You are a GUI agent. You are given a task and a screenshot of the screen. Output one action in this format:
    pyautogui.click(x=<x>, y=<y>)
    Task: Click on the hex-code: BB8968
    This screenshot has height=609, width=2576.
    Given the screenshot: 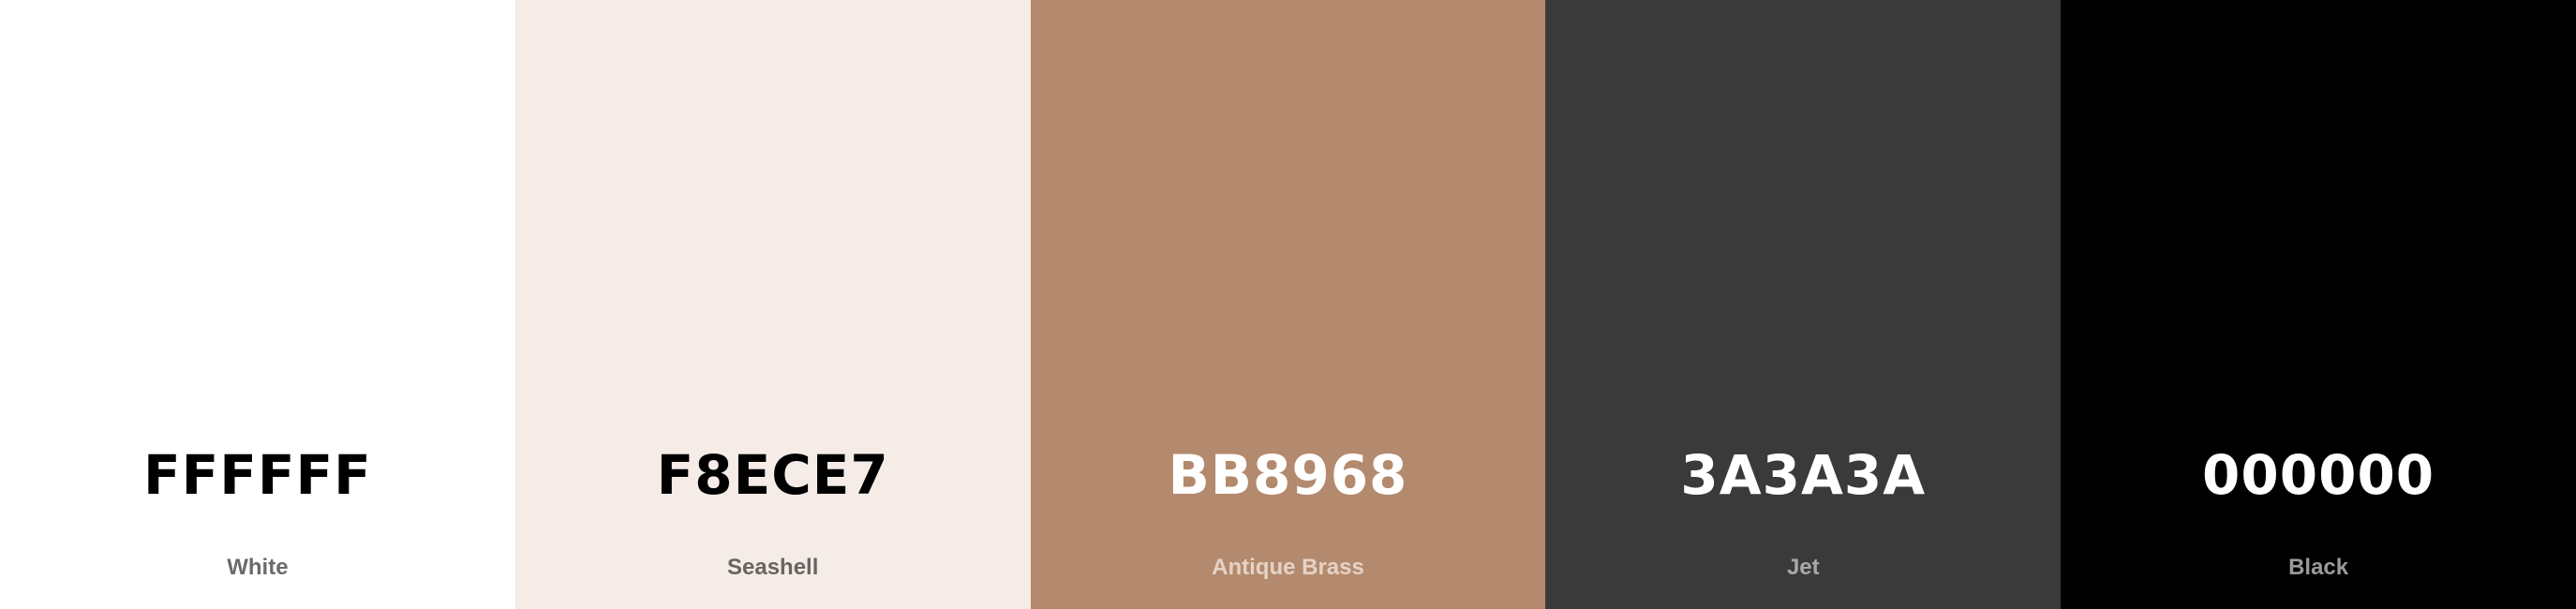 What is the action you would take?
    pyautogui.click(x=1288, y=475)
    